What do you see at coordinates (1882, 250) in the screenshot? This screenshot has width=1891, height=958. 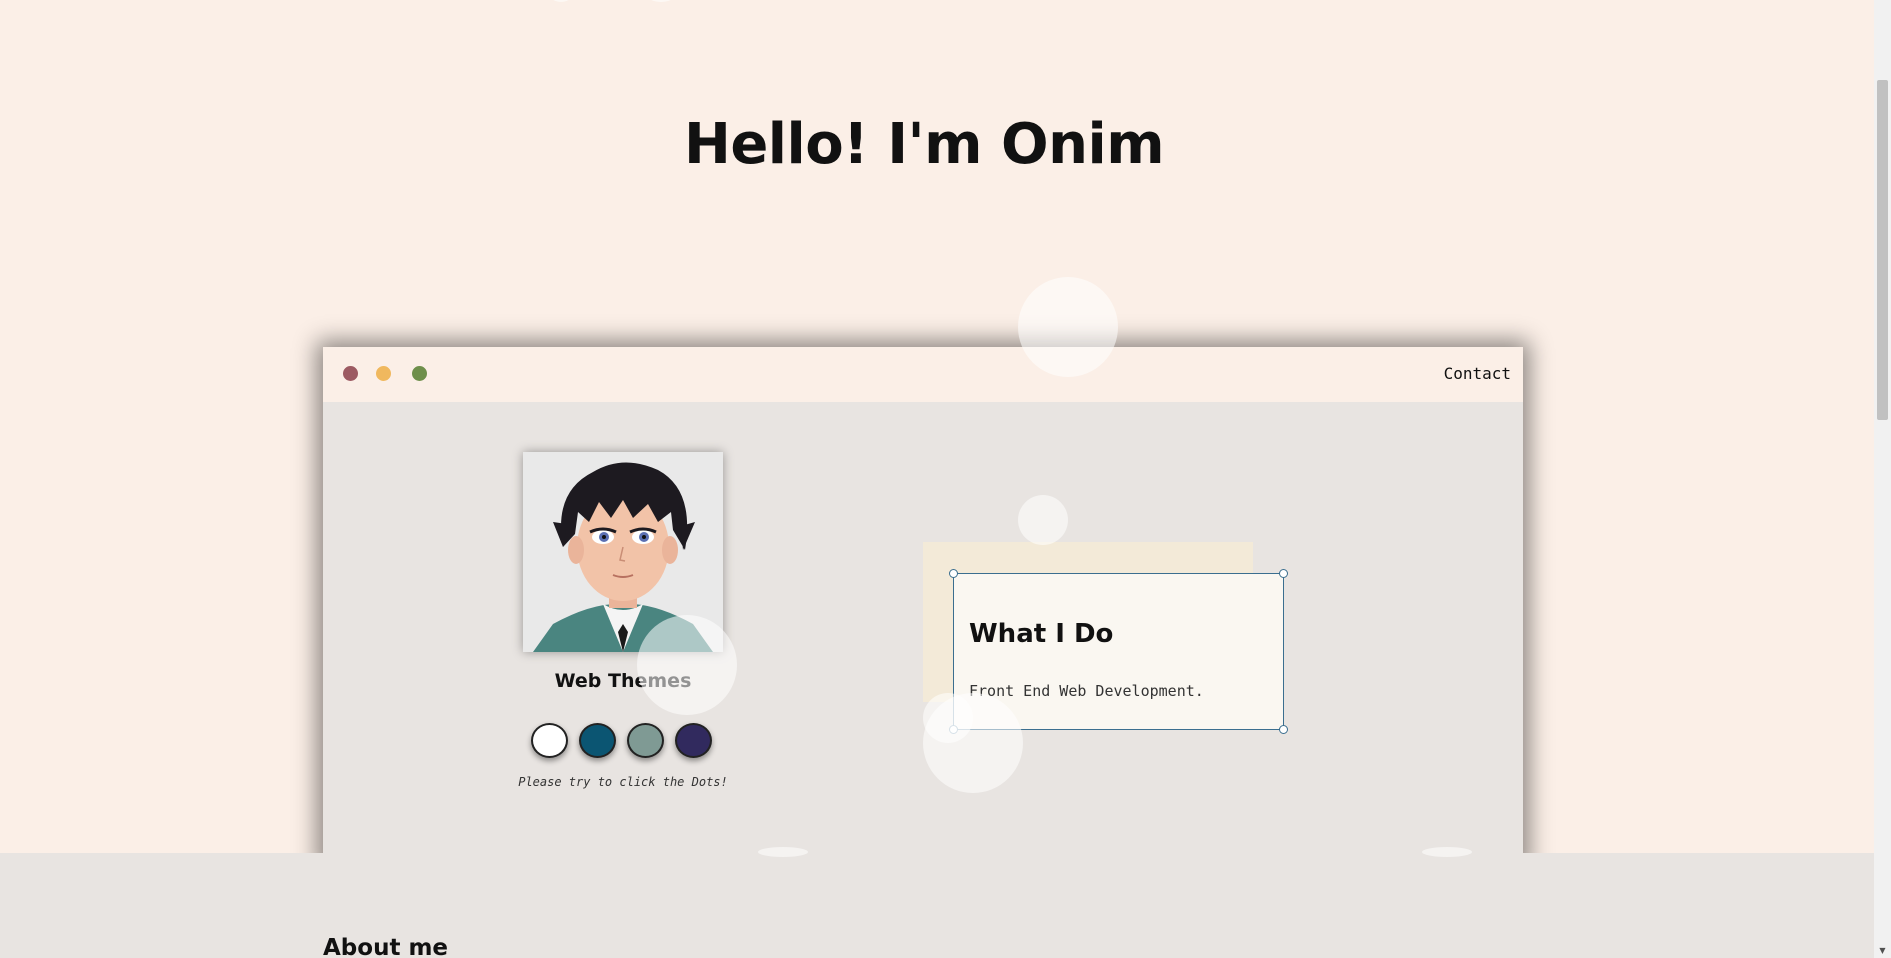 I see `scrollbar-thumb` at bounding box center [1882, 250].